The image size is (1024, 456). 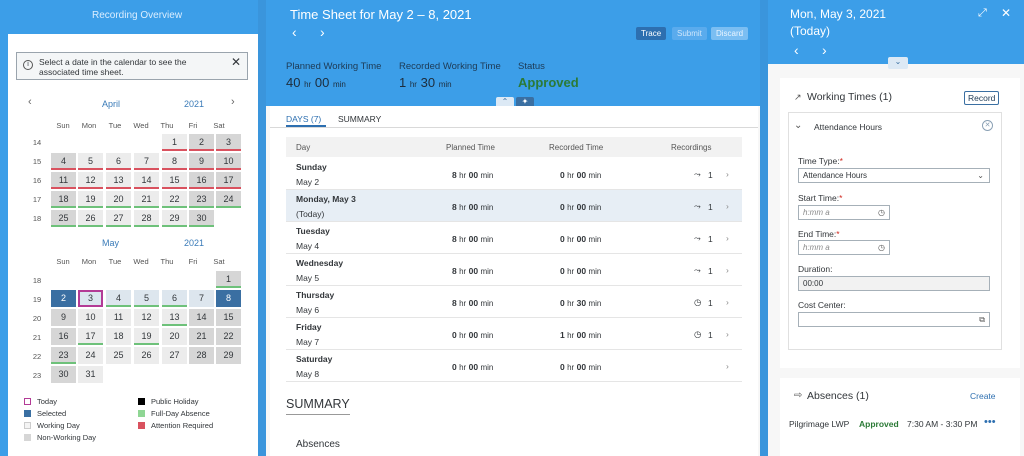 I want to click on chevron-down-icon: ⌄, so click(x=798, y=125).